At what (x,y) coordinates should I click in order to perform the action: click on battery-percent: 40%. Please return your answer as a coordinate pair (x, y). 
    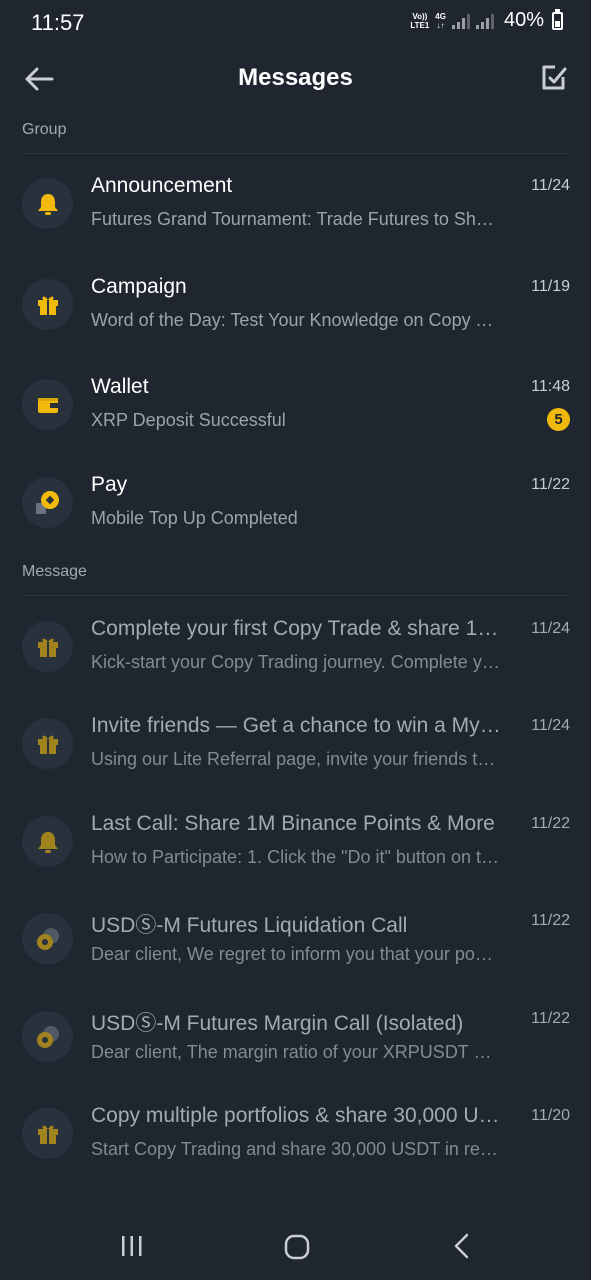
    Looking at the image, I should click on (523, 20).